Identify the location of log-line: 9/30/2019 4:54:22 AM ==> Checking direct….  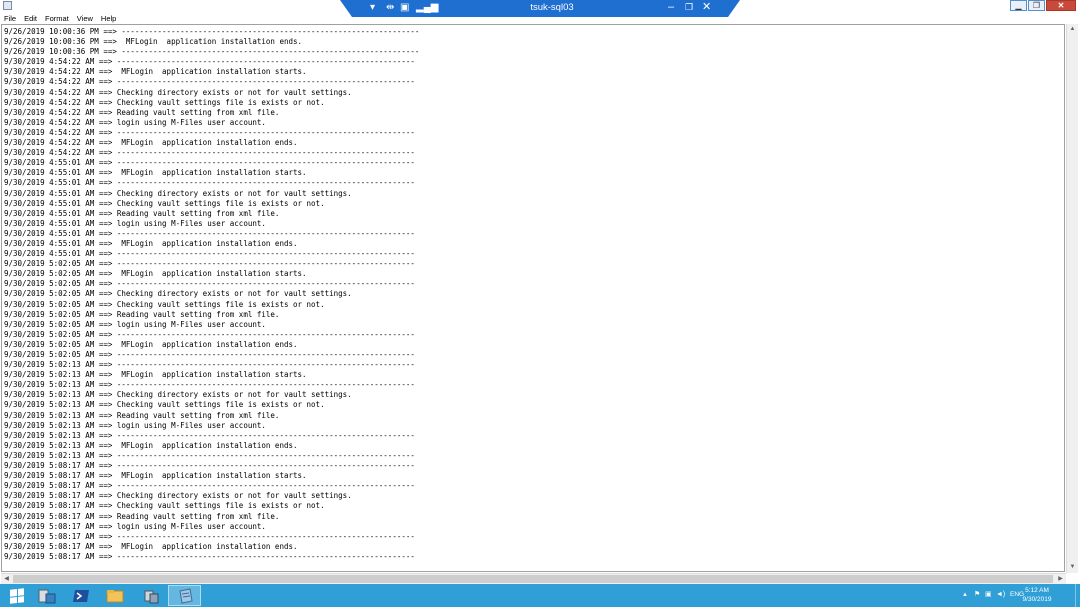
(178, 92).